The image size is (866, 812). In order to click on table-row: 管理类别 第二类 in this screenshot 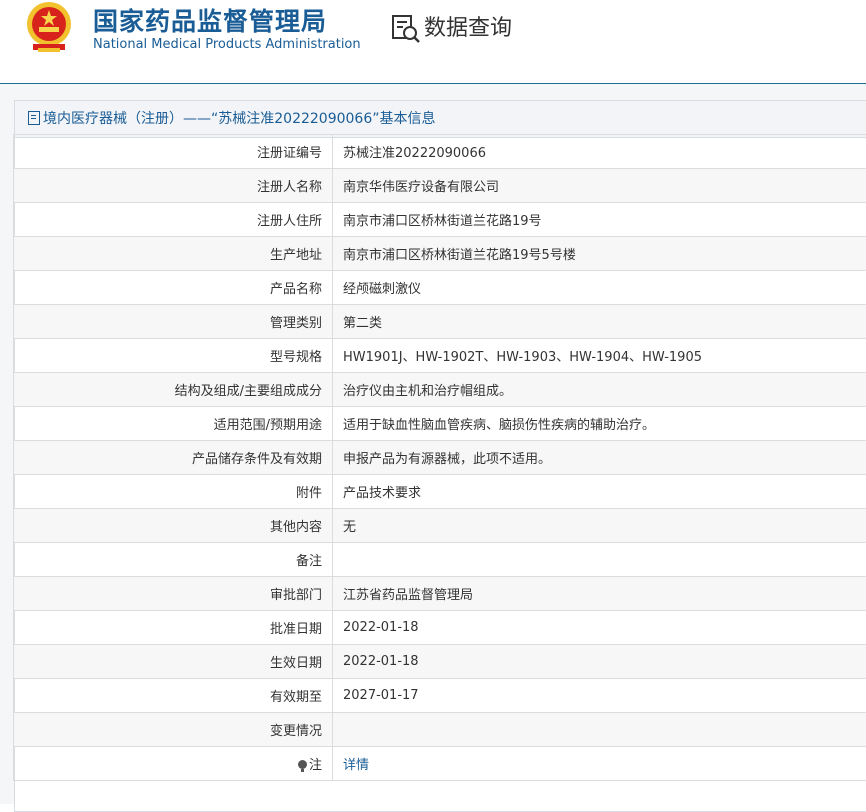, I will do `click(440, 322)`.